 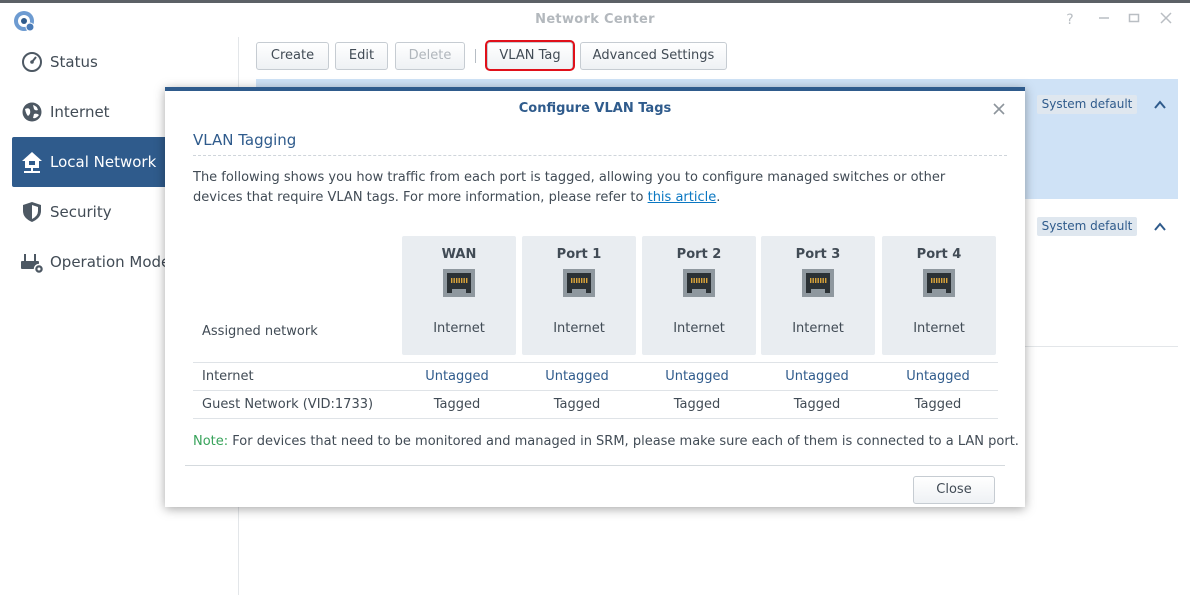 What do you see at coordinates (245, 140) in the screenshot?
I see `section-title: VLAN Tagging` at bounding box center [245, 140].